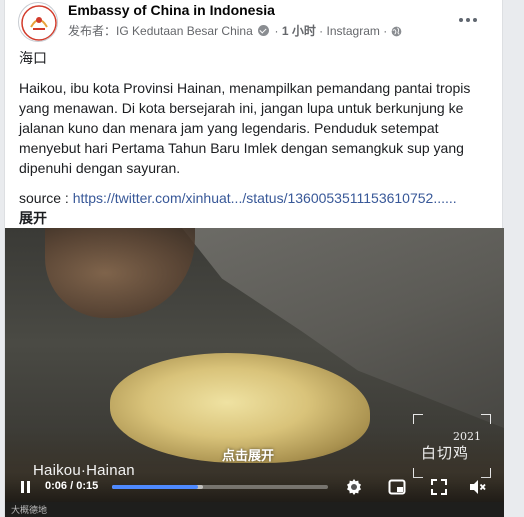 Image resolution: width=524 pixels, height=517 pixels. I want to click on meta-prefix: 发布者：, so click(92, 31).